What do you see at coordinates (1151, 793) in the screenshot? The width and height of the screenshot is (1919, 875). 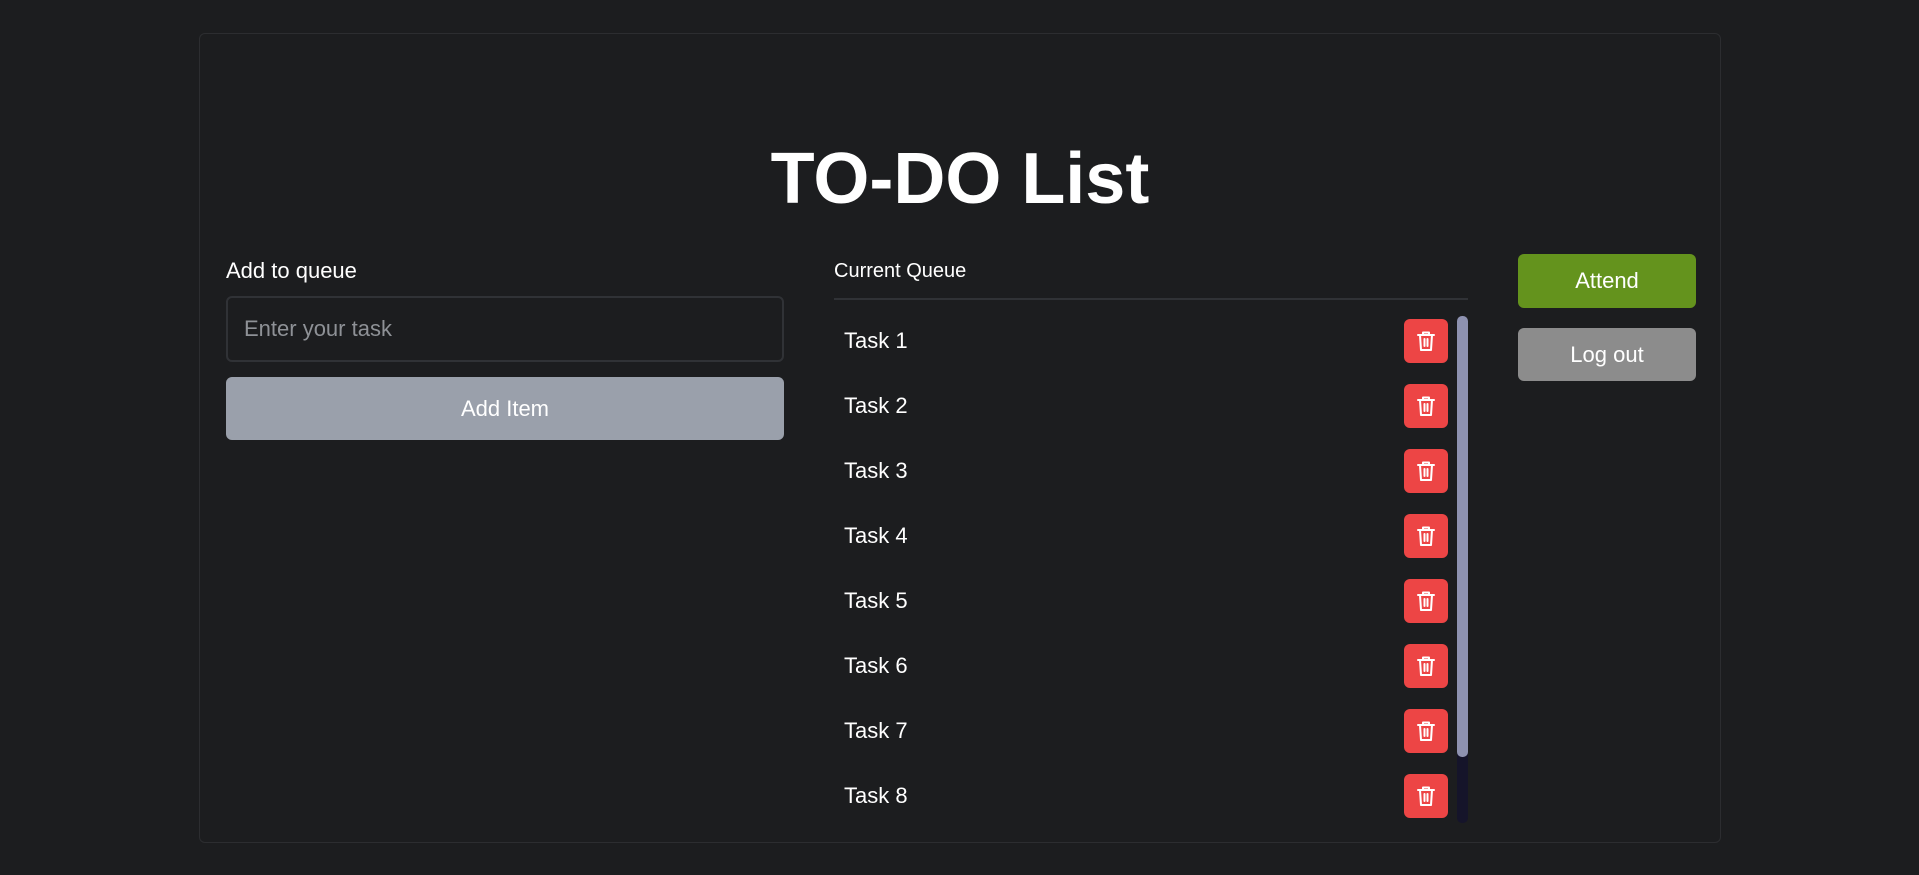 I see `queue-item: Task 8` at bounding box center [1151, 793].